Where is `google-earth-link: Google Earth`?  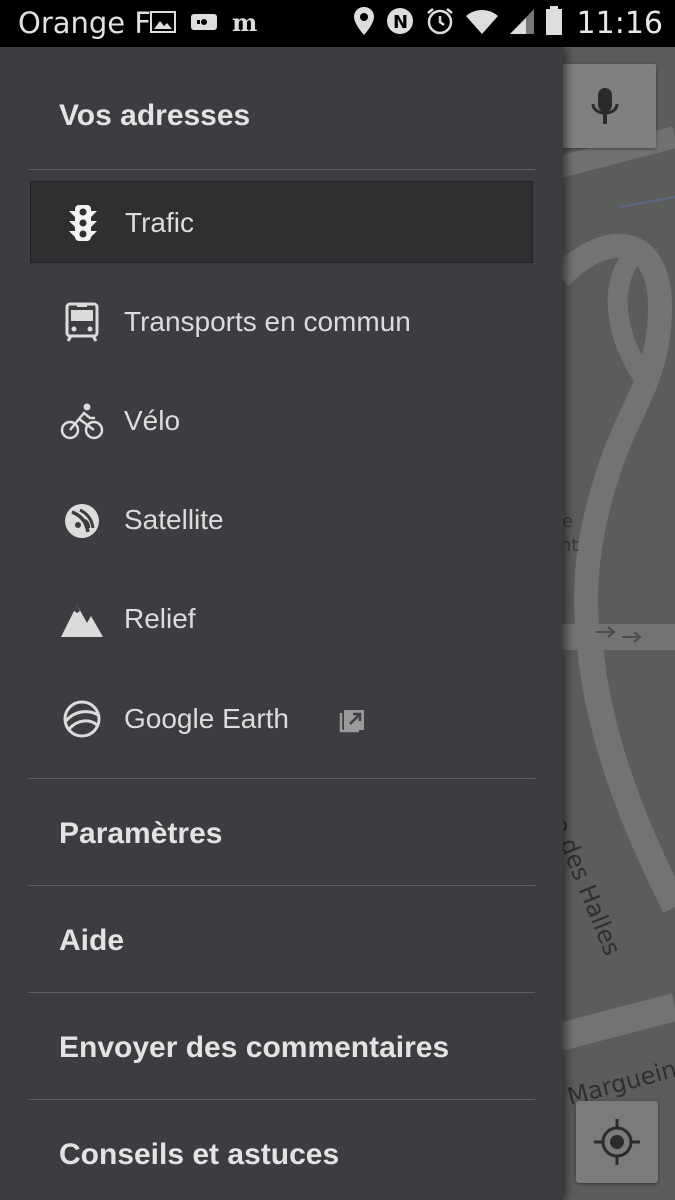
google-earth-link: Google Earth is located at coordinates (281, 719).